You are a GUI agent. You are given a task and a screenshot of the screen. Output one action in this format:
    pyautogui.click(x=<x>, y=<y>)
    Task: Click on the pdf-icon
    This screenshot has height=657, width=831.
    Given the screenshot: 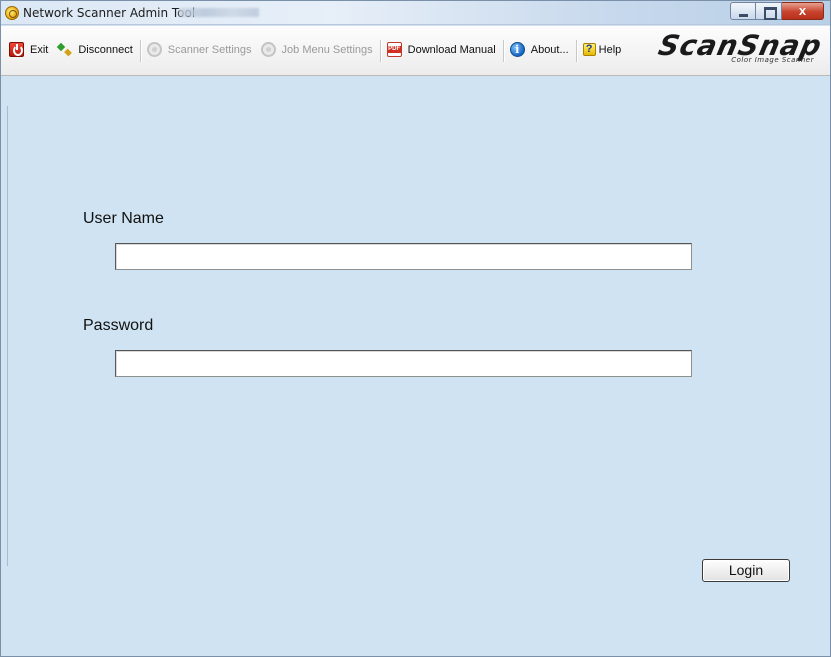 What is the action you would take?
    pyautogui.click(x=394, y=49)
    